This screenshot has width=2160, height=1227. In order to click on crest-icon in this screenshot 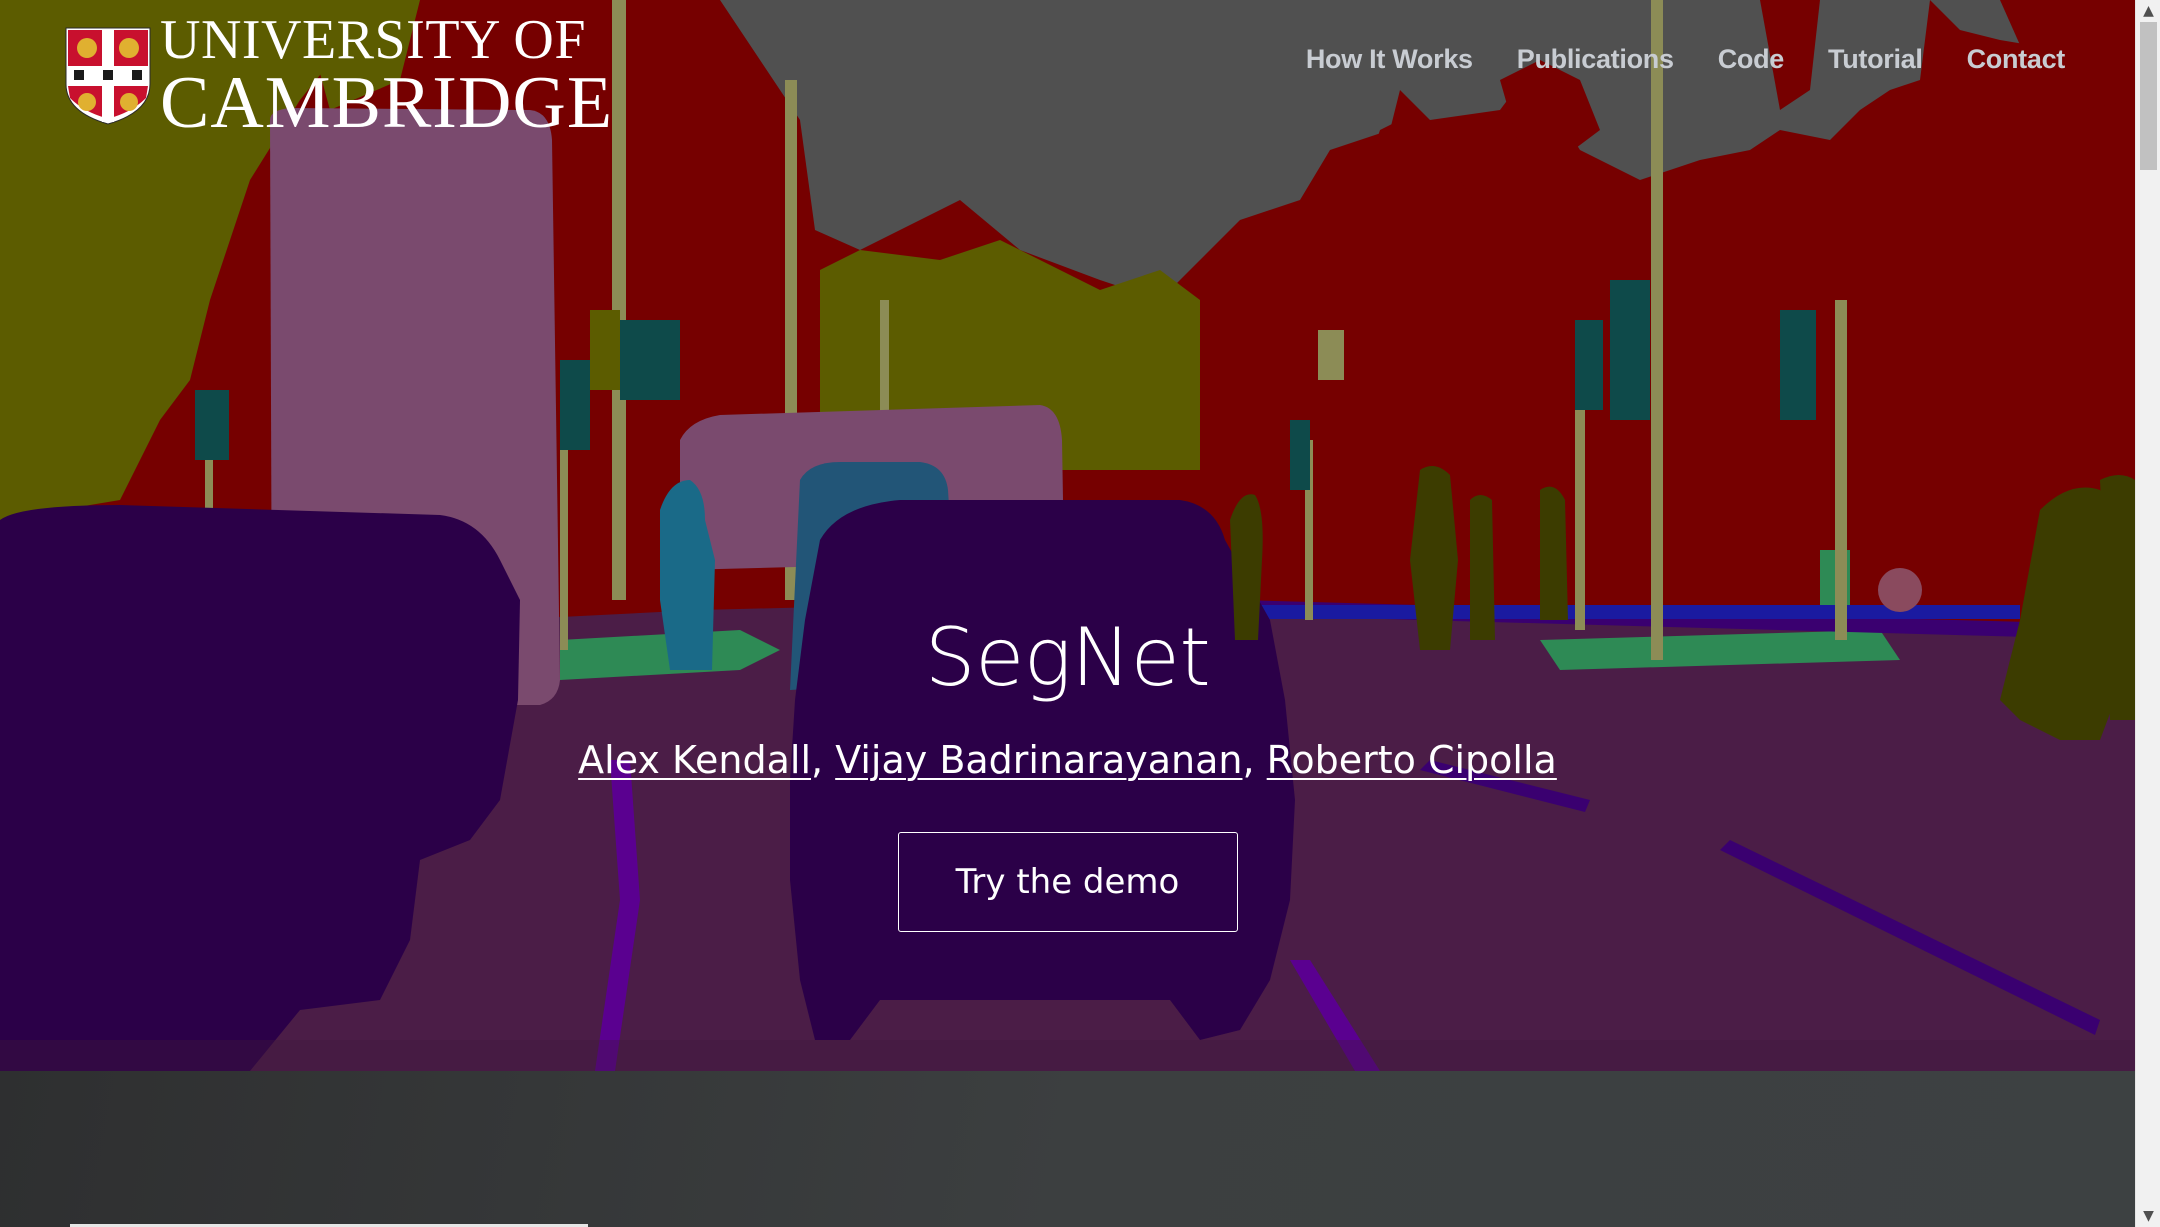, I will do `click(108, 76)`.